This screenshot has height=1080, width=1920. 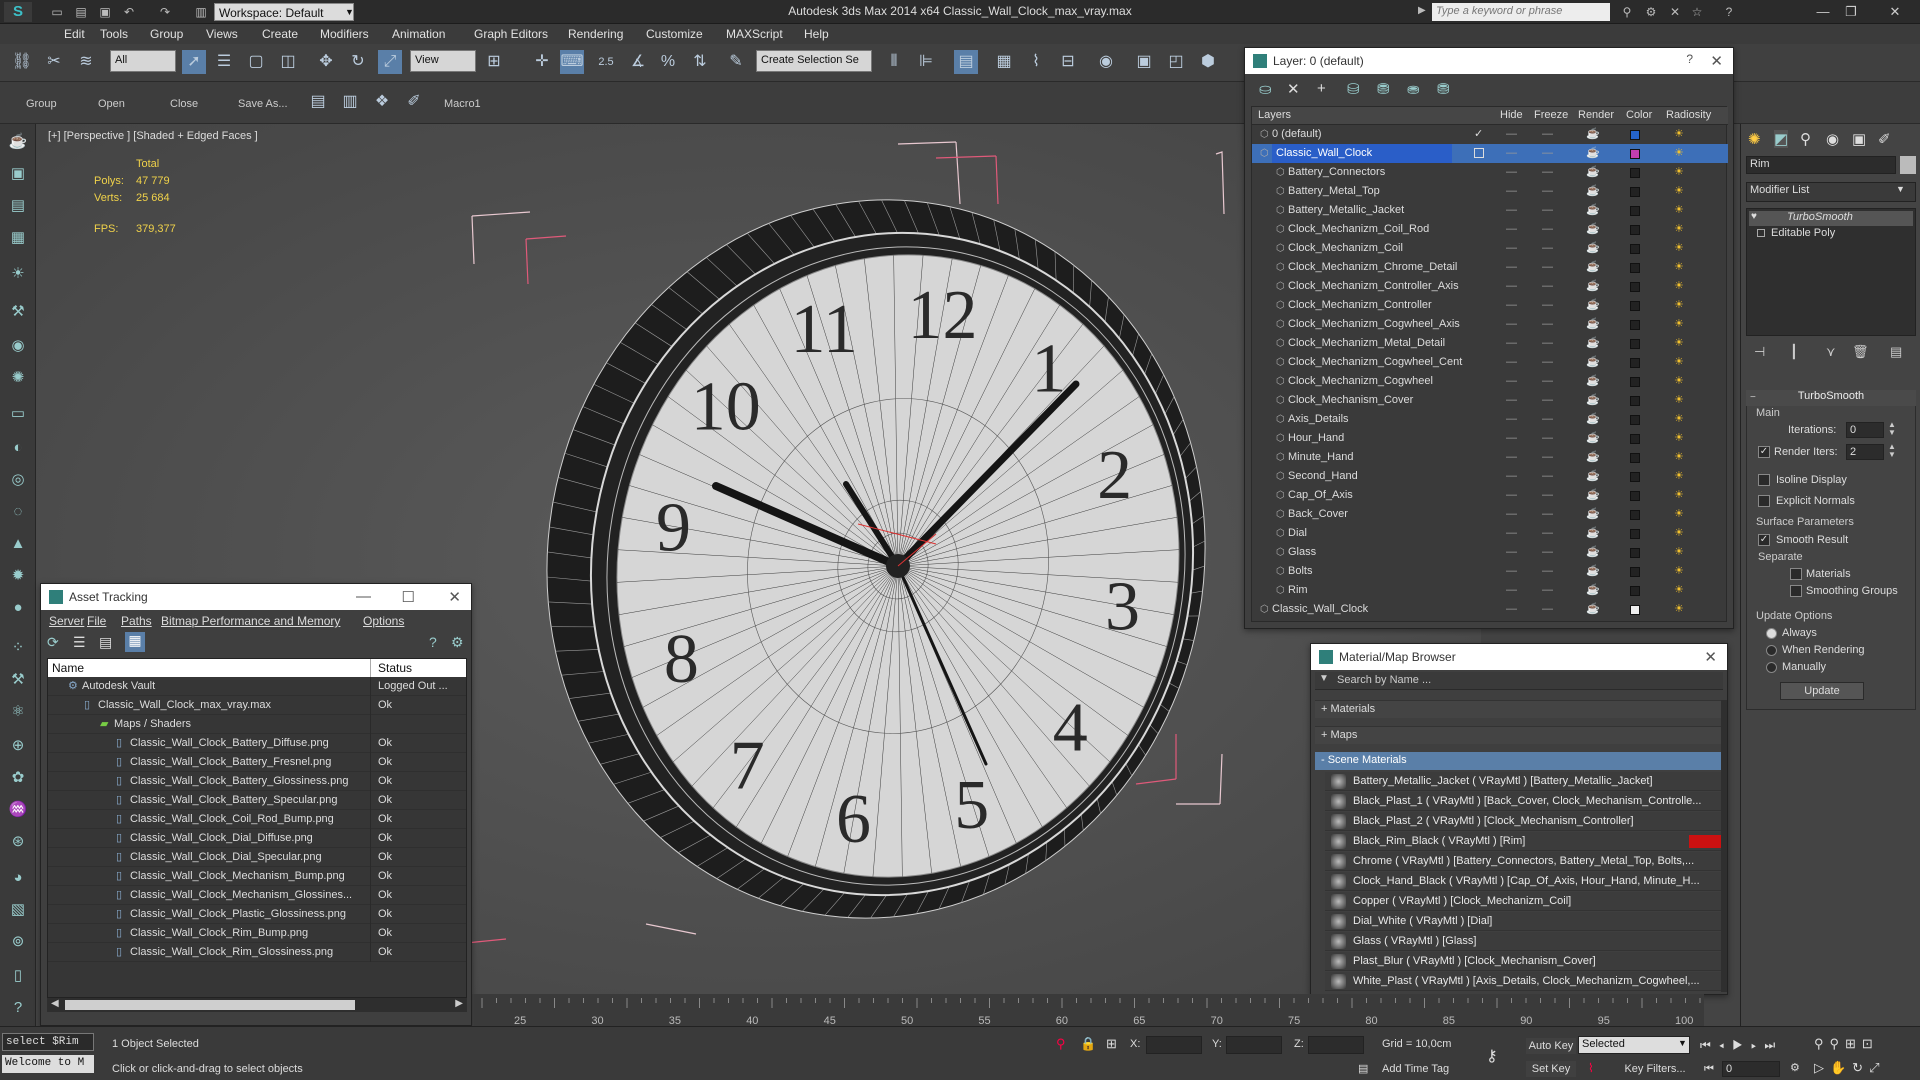 I want to click on material-row: Glass ( VRayMtl ) [Glass], so click(x=1525, y=941).